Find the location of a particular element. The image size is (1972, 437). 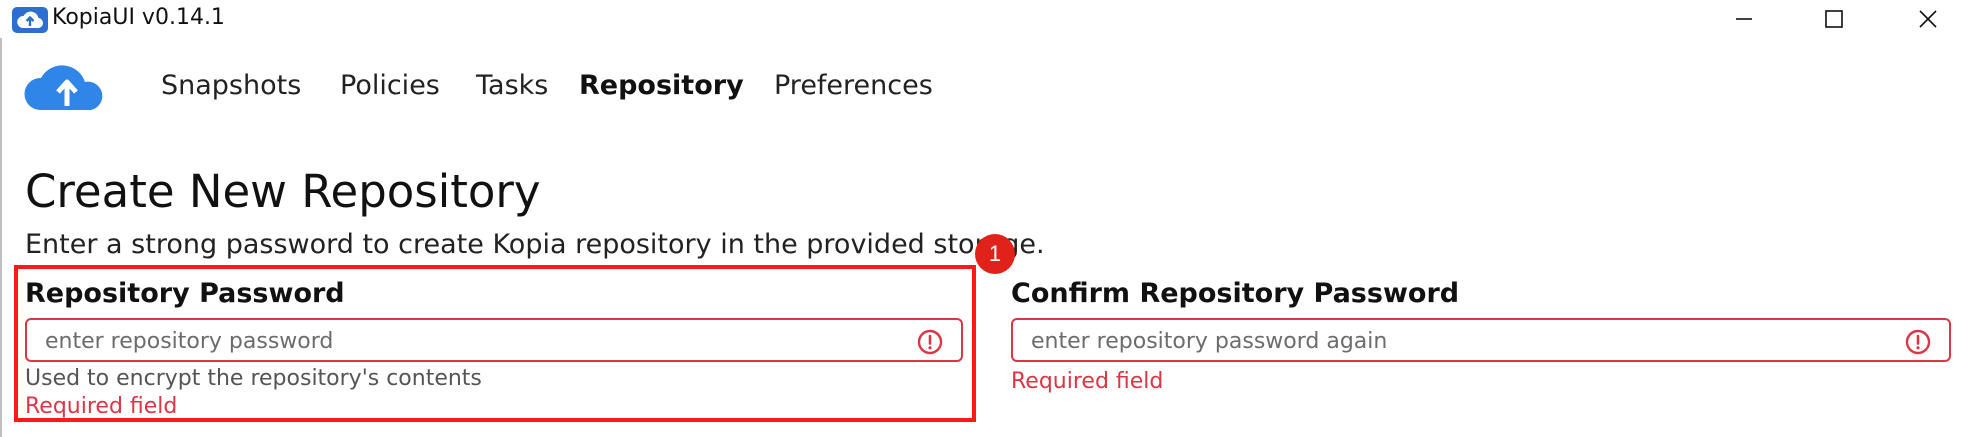

app-icon is located at coordinates (30, 20).